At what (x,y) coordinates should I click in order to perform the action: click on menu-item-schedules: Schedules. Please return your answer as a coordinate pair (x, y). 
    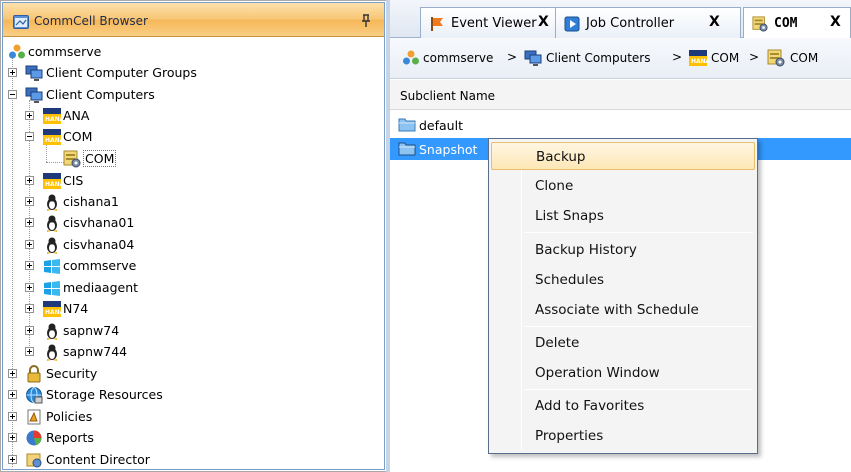
    Looking at the image, I should click on (623, 280).